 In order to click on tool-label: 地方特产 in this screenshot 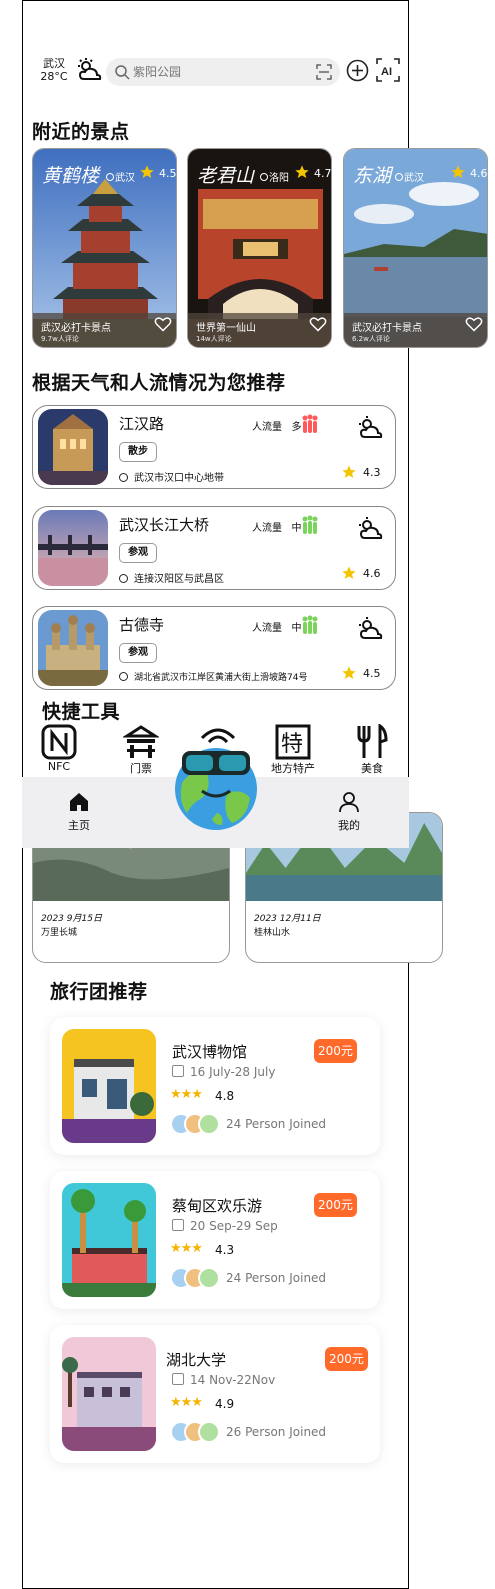, I will do `click(293, 768)`.